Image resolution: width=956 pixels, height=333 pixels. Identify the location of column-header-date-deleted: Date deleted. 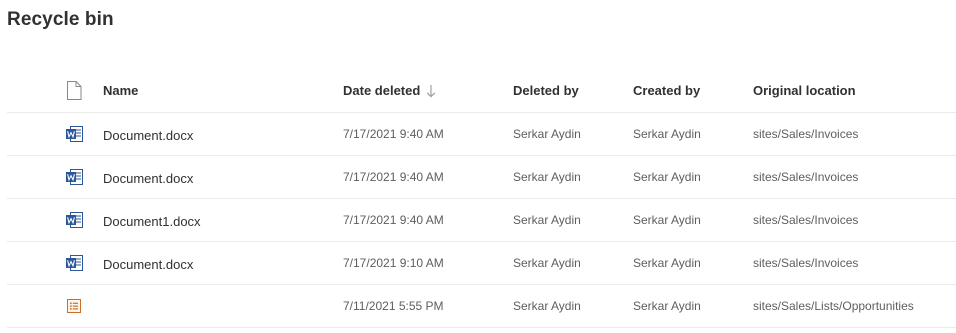
(389, 90).